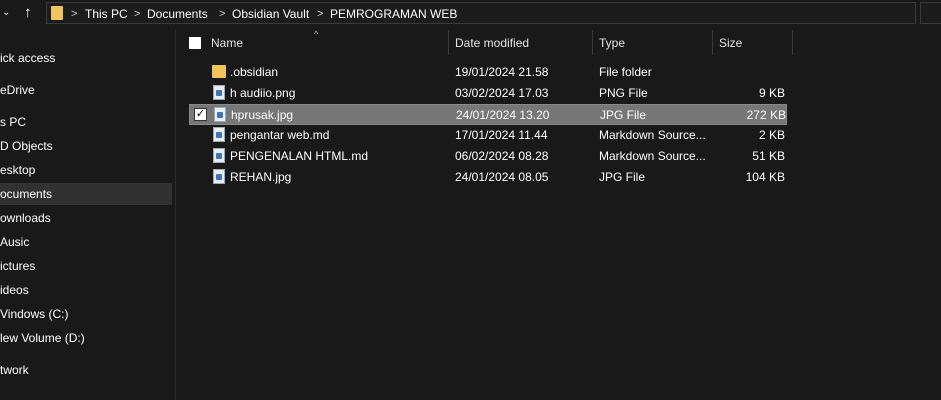 Image resolution: width=941 pixels, height=400 pixels. Describe the element at coordinates (86, 338) in the screenshot. I see `sidebar-item-new-volume-d: lew Volume (D:)` at that location.